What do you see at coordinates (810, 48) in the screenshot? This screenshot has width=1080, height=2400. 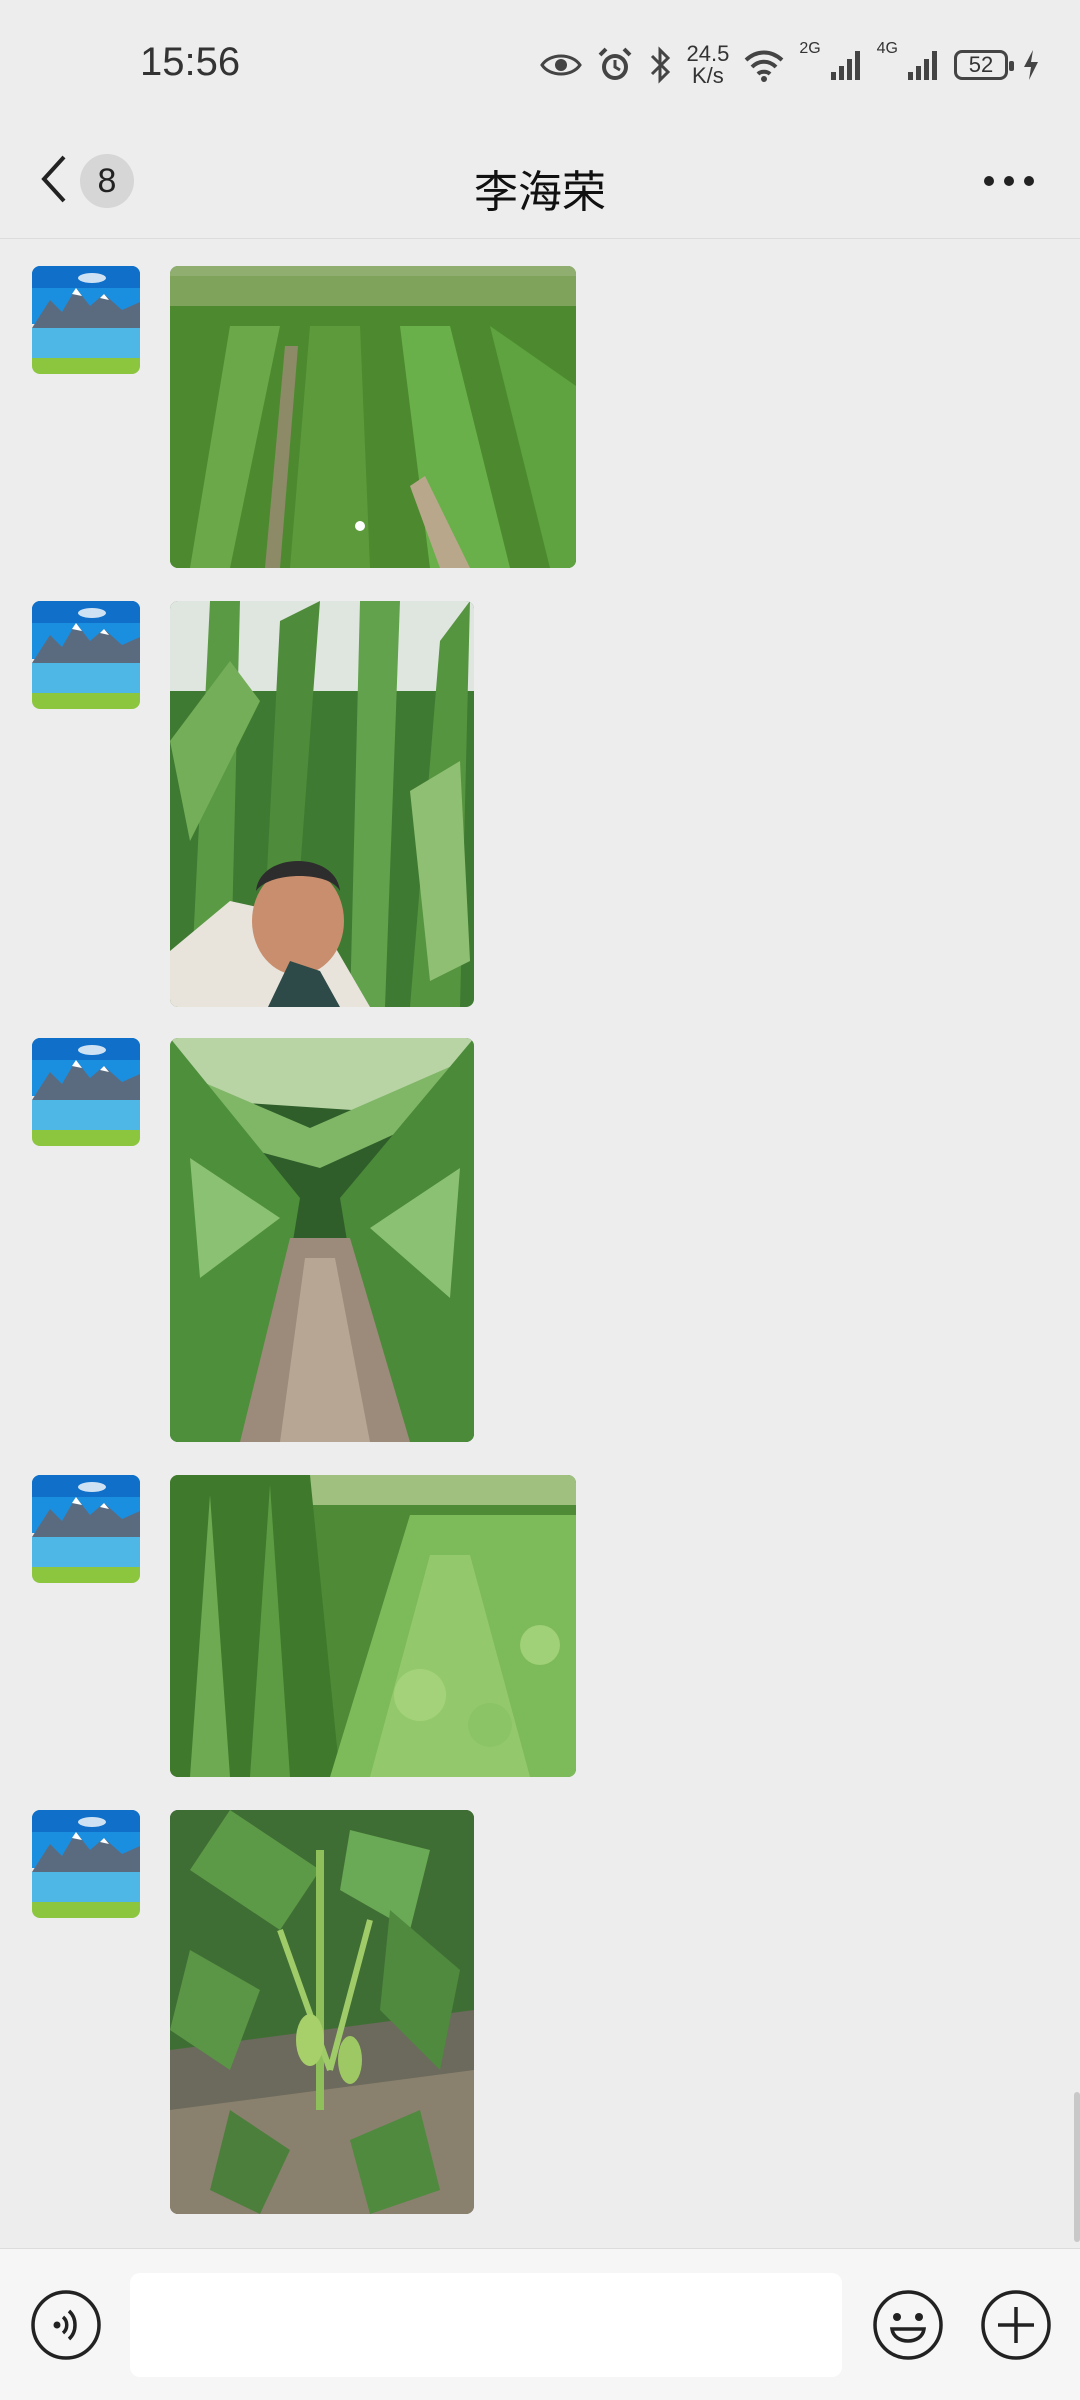 I see `sim1-network-label: 2G` at bounding box center [810, 48].